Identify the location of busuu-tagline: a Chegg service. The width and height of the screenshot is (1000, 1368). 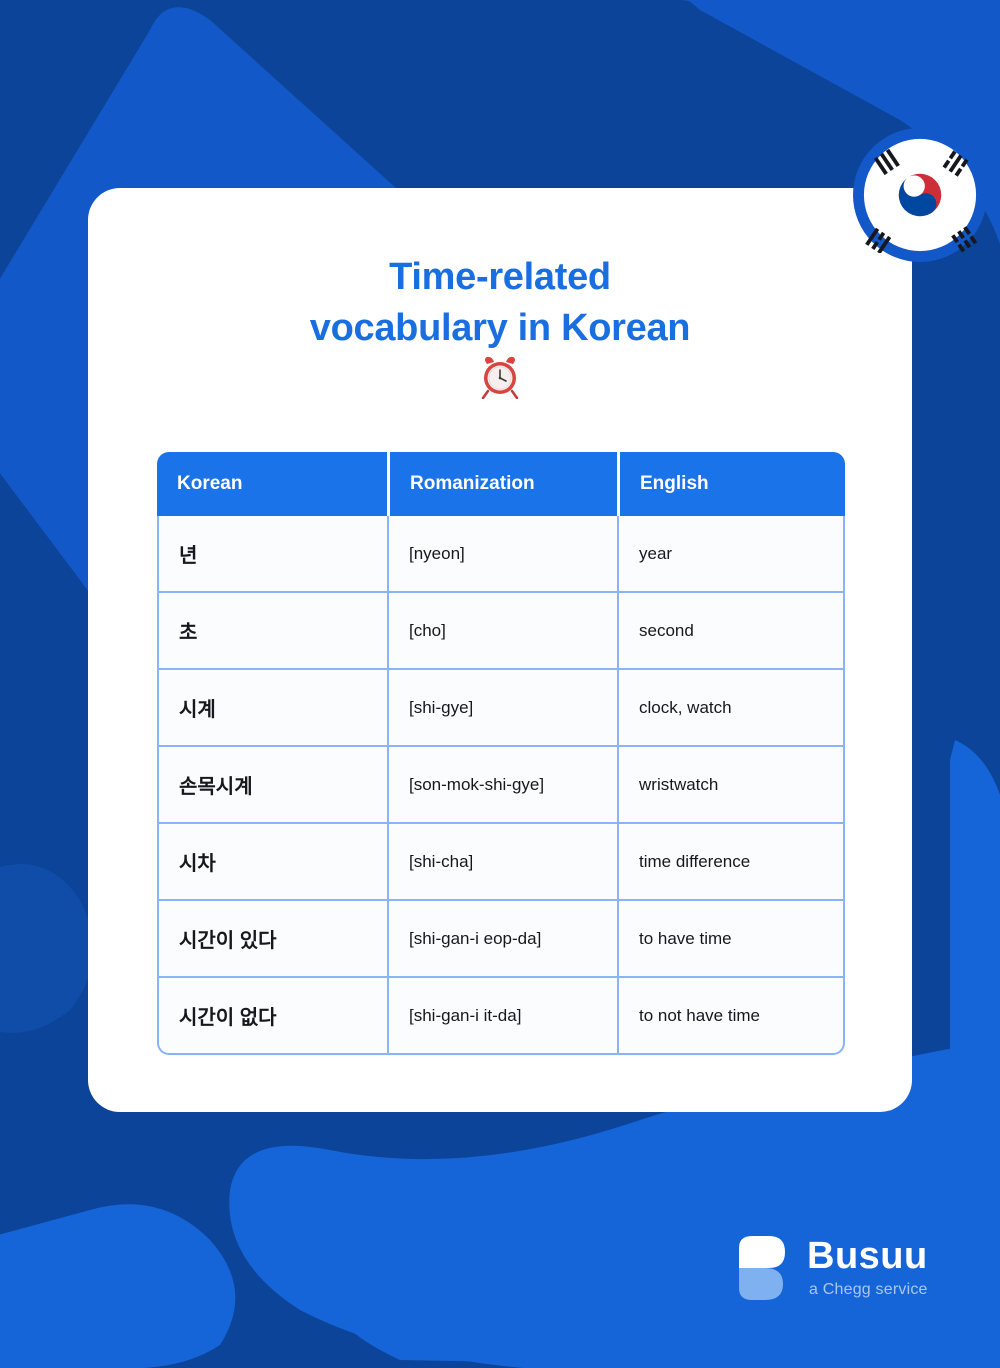
(868, 1289).